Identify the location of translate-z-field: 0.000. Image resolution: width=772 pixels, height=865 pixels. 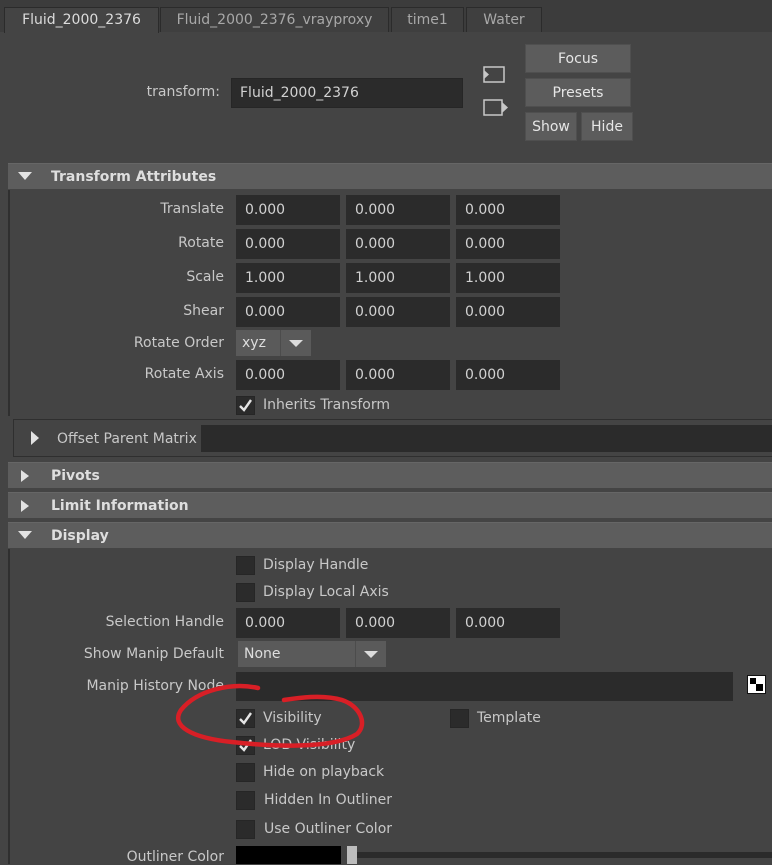
(508, 210).